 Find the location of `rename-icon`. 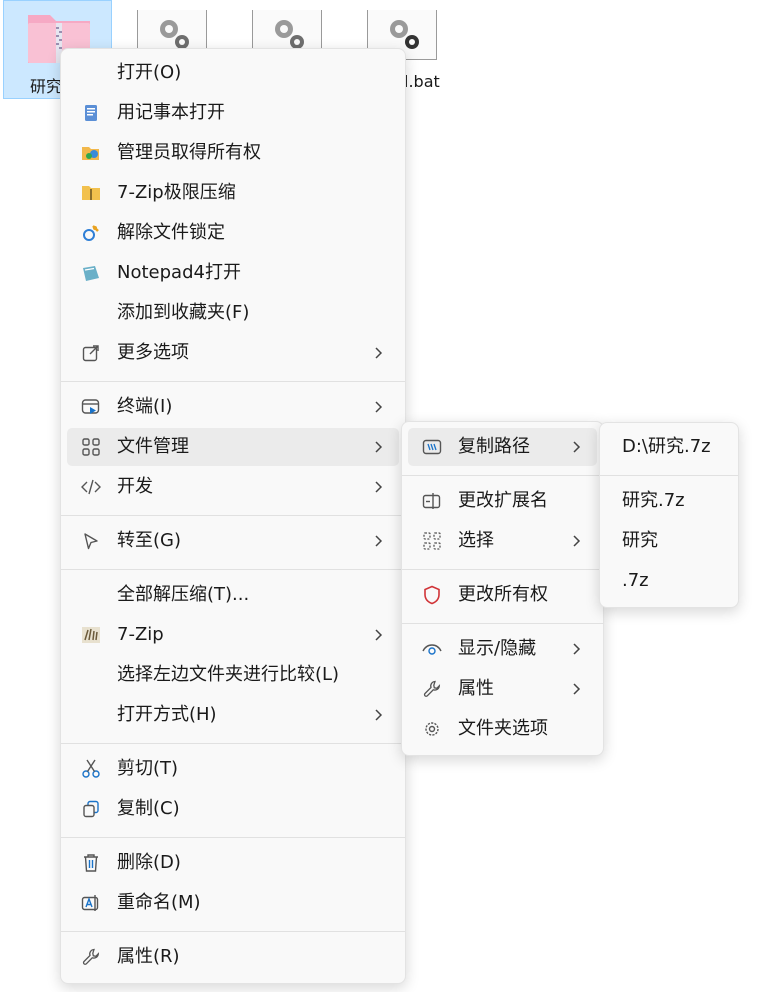

rename-icon is located at coordinates (91, 903).